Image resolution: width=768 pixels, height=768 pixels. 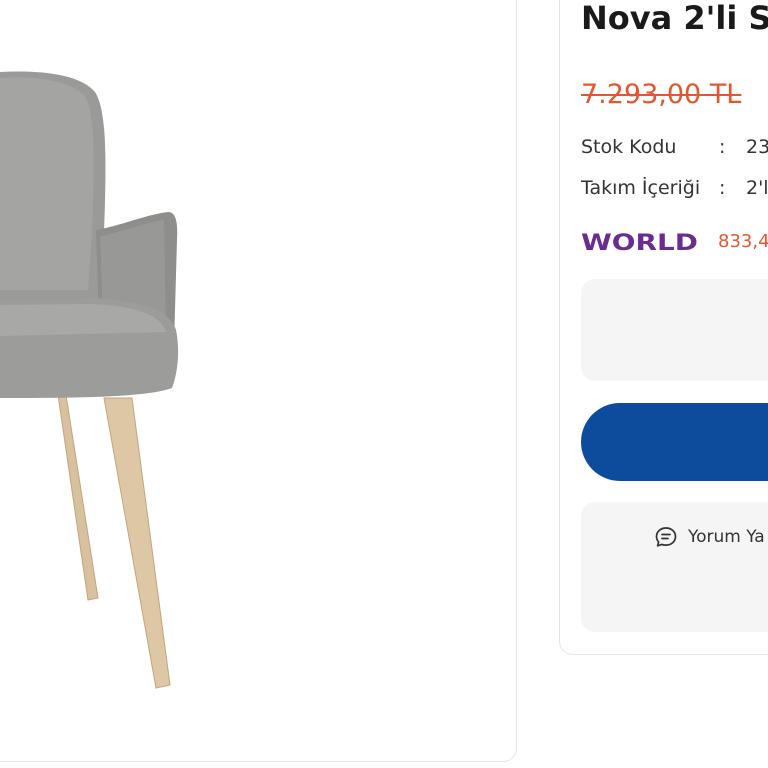 What do you see at coordinates (641, 188) in the screenshot?
I see `spec-key: Takım İçeriği` at bounding box center [641, 188].